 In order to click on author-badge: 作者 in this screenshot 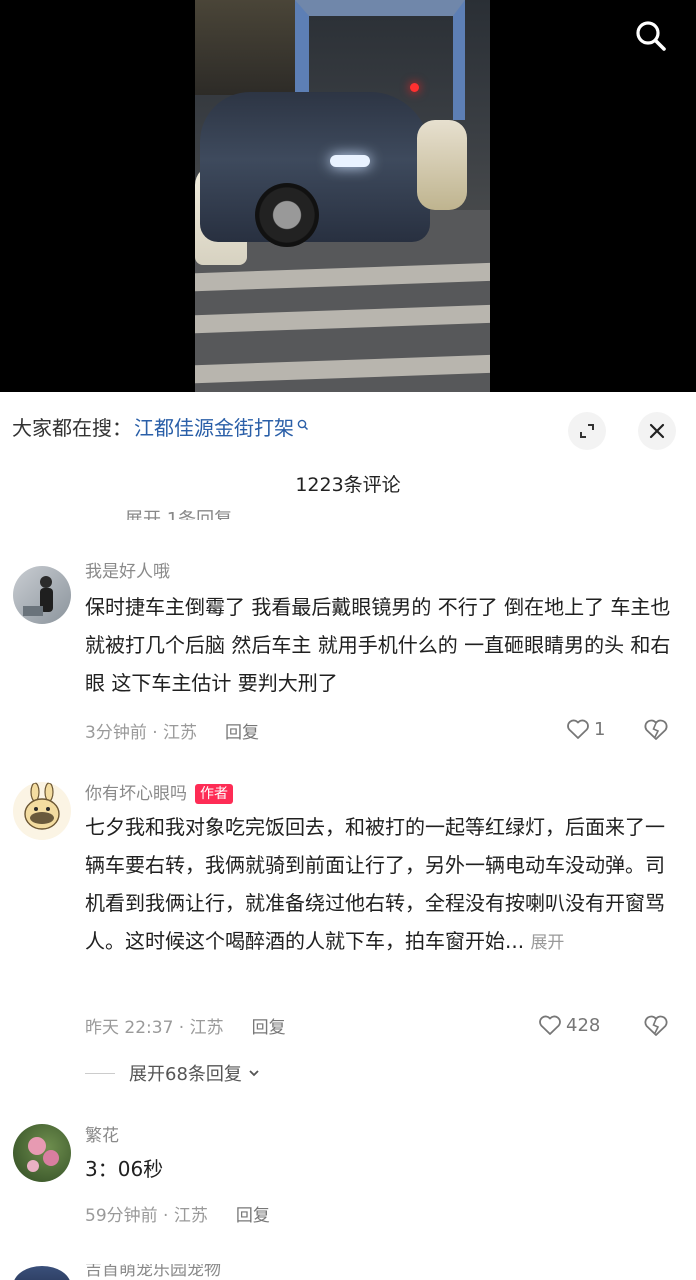, I will do `click(214, 794)`.